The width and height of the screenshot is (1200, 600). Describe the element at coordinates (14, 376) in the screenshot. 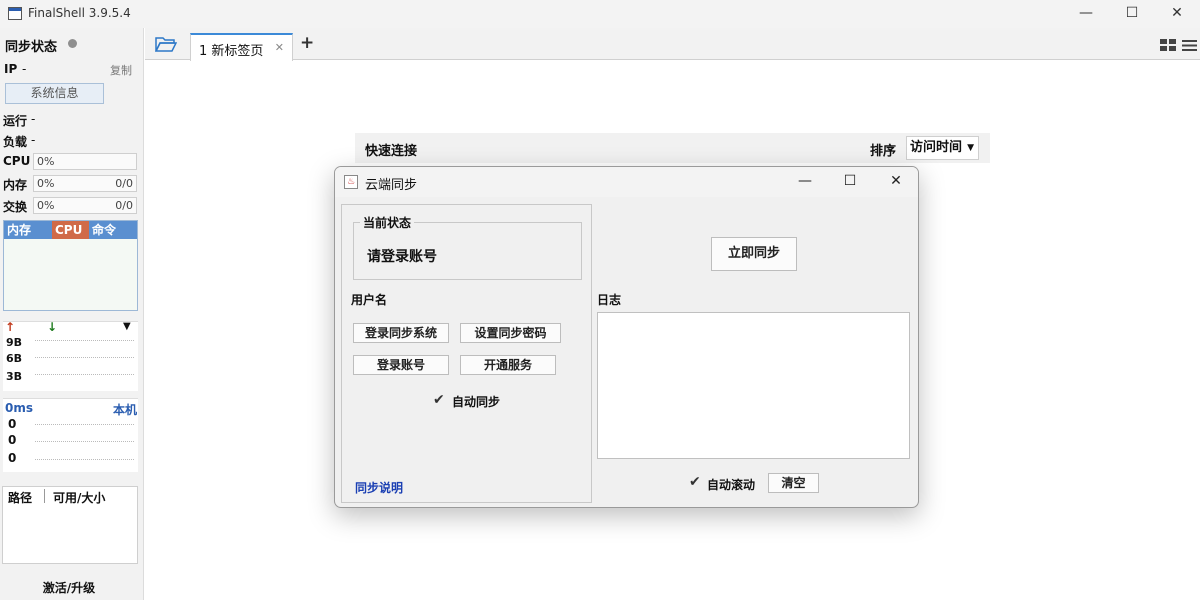

I see `net-tick: 3B` at that location.